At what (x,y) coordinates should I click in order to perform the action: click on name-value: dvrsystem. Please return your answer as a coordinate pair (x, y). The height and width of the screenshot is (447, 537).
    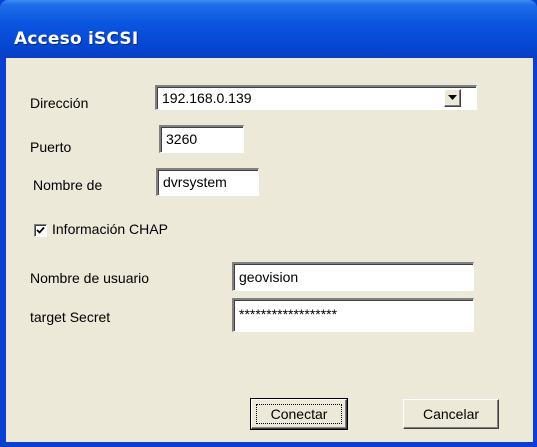
    Looking at the image, I should click on (195, 182).